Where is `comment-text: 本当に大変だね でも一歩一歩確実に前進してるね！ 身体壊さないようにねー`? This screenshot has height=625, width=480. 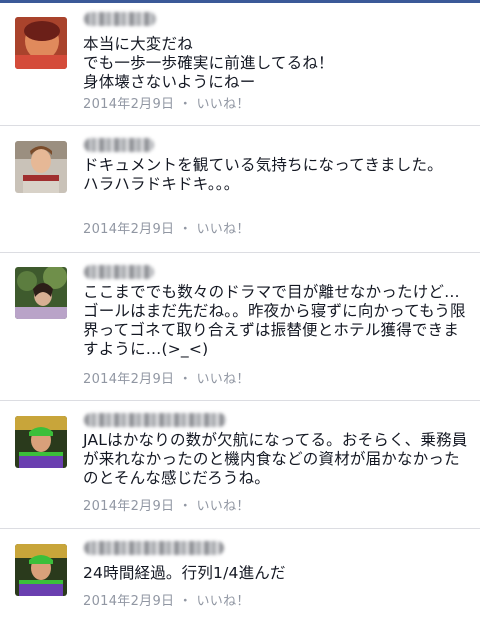 comment-text: 本当に大変だね でも一歩一歩確実に前進してるね！ 身体壊さないようにねー is located at coordinates (208, 63).